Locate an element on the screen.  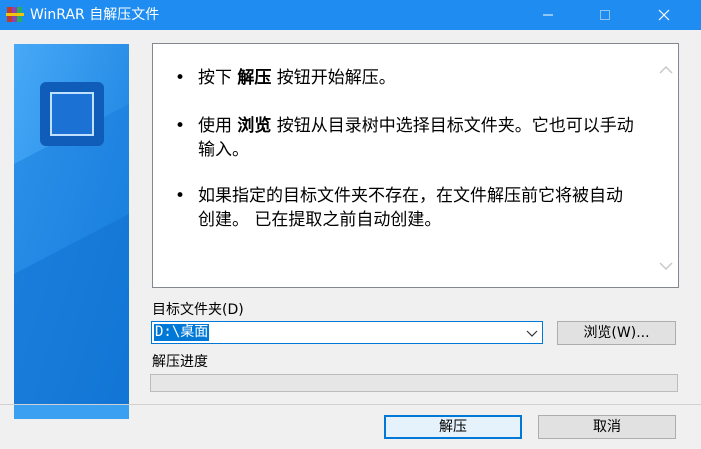
maximize-icon is located at coordinates (605, 15).